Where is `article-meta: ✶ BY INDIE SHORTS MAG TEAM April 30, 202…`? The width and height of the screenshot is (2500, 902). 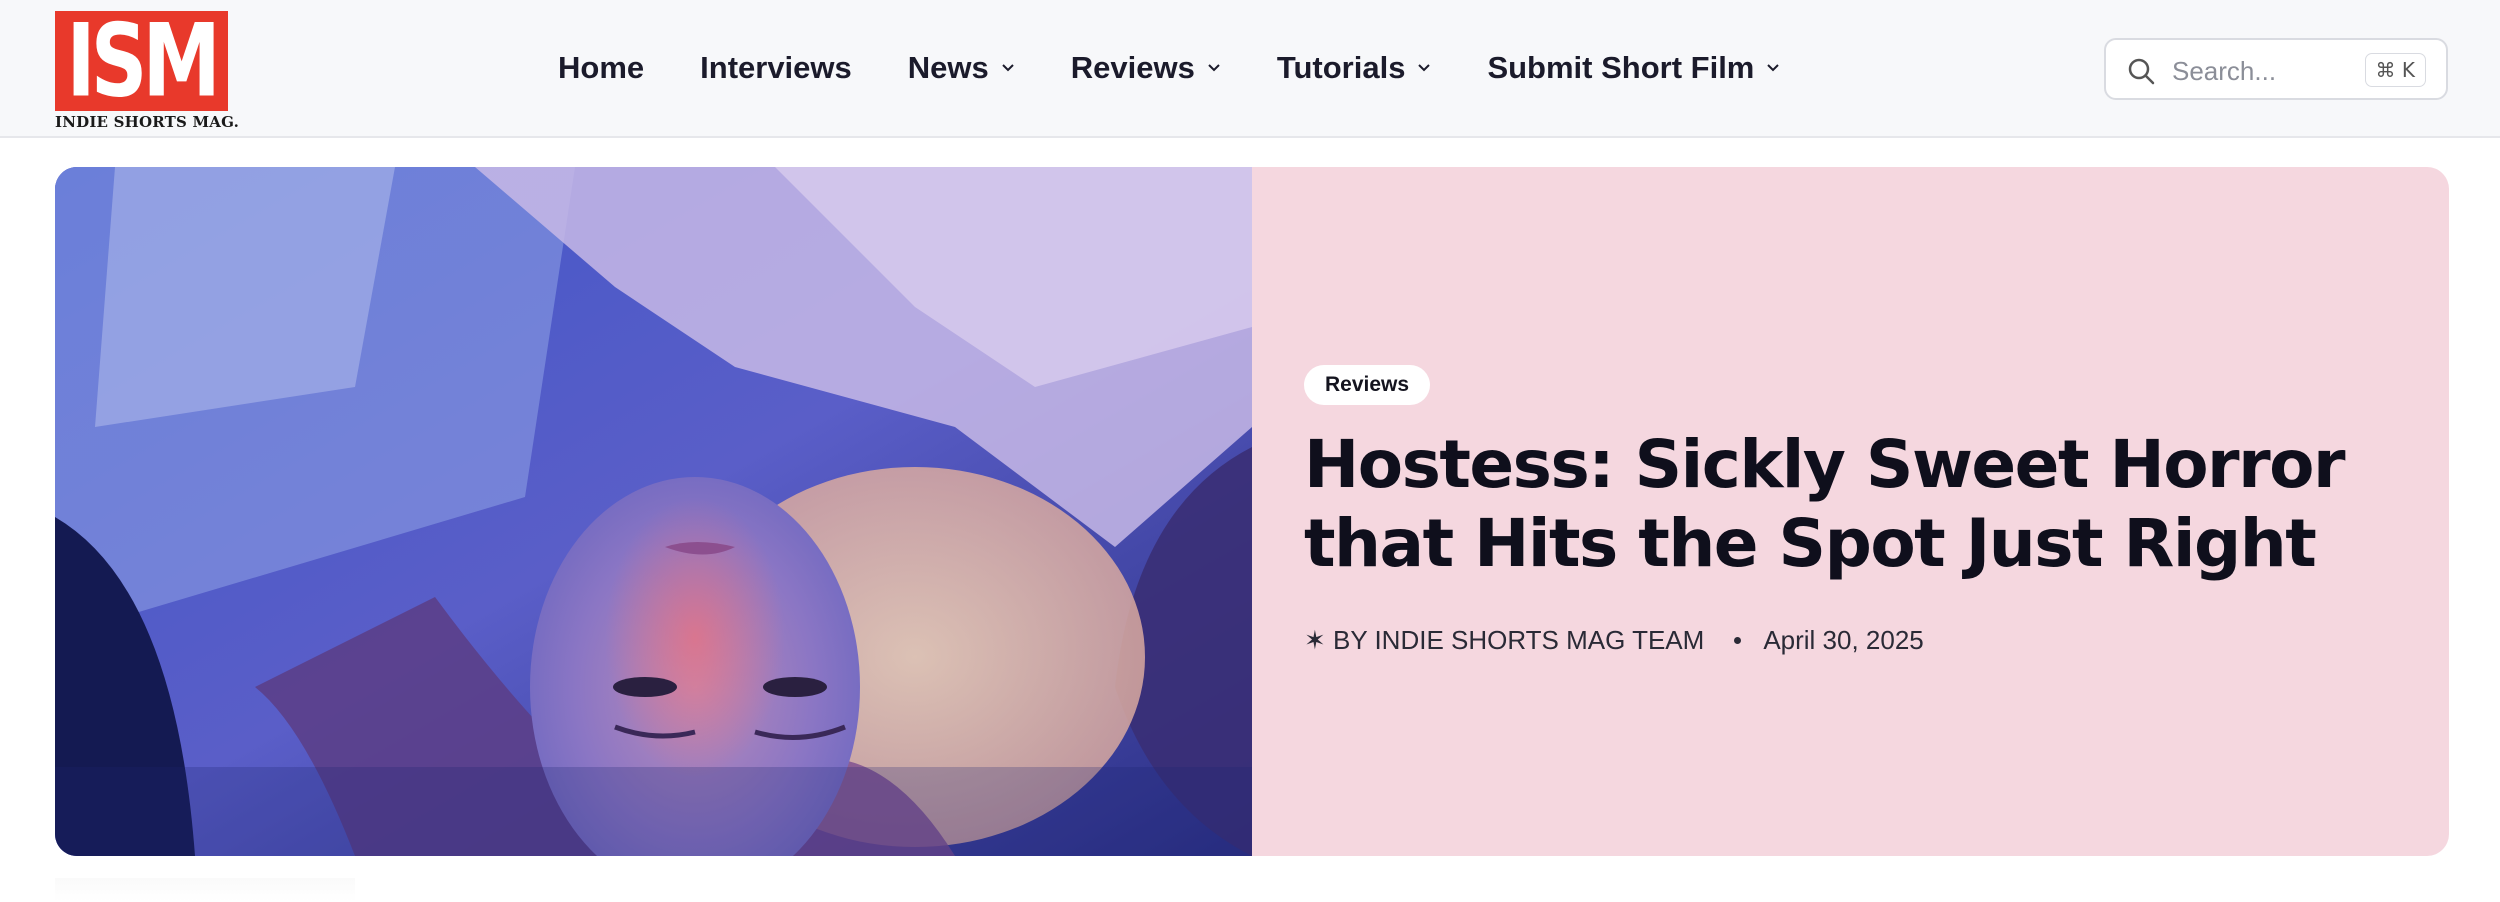 article-meta: ✶ BY INDIE SHORTS MAG TEAM April 30, 202… is located at coordinates (1614, 640).